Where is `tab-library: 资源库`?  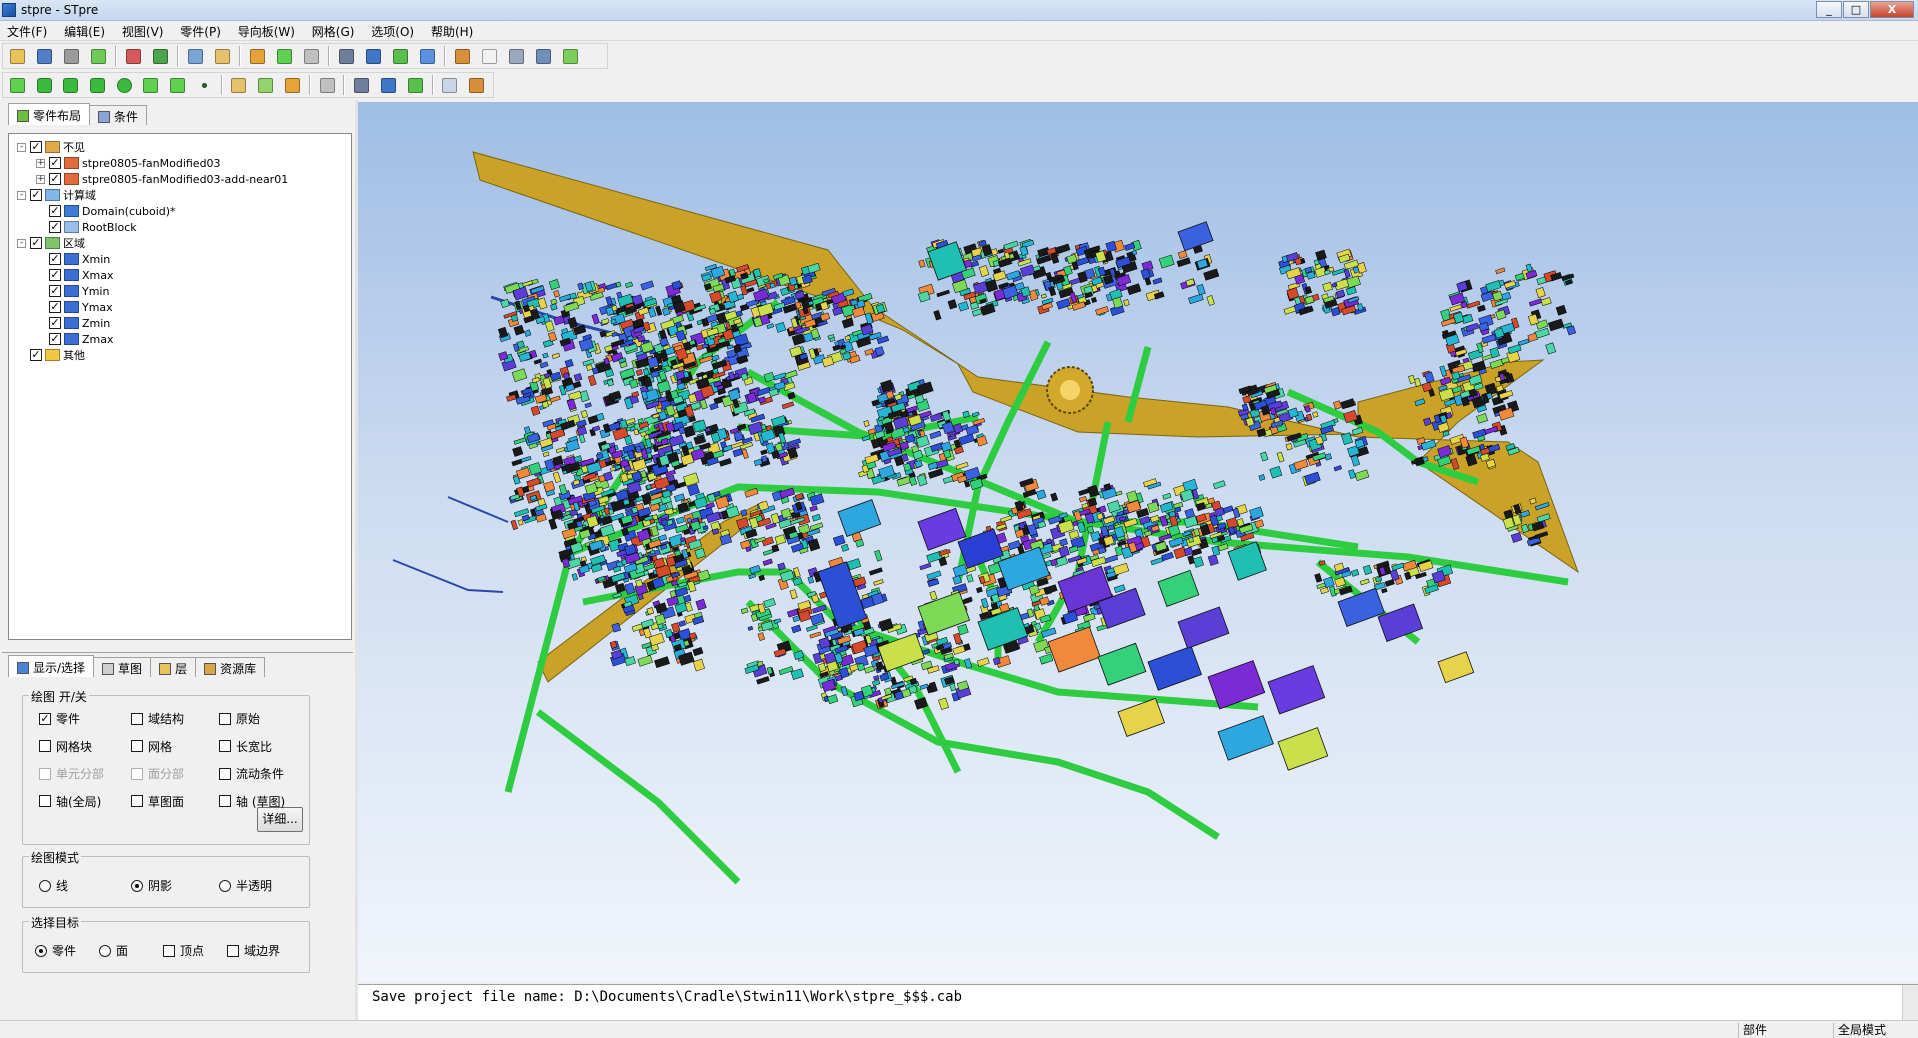 tab-library: 资源库 is located at coordinates (230, 667).